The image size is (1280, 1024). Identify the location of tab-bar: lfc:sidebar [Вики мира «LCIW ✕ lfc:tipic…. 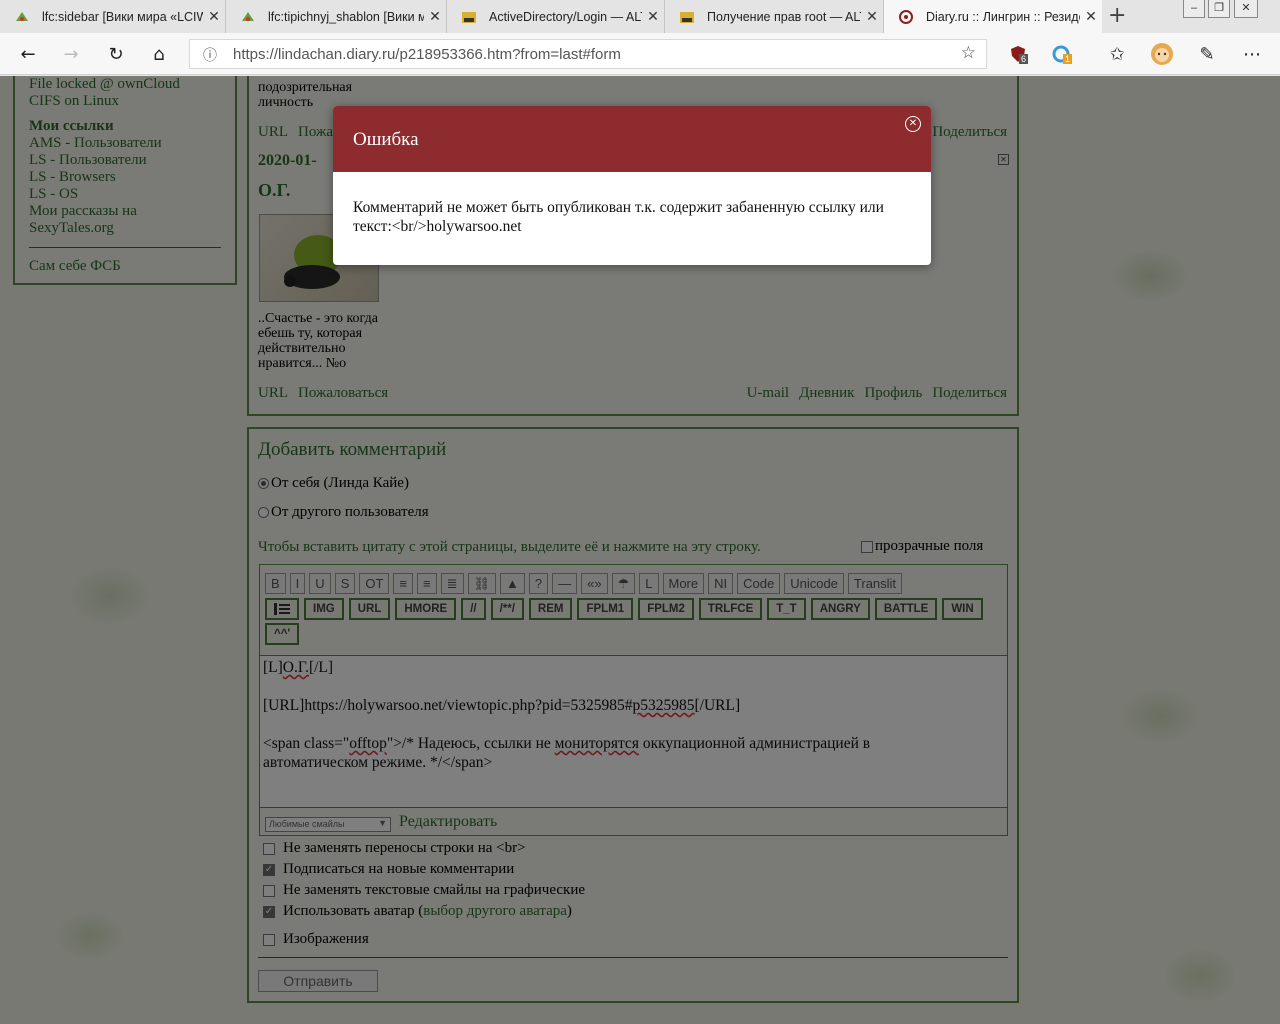
(640, 16).